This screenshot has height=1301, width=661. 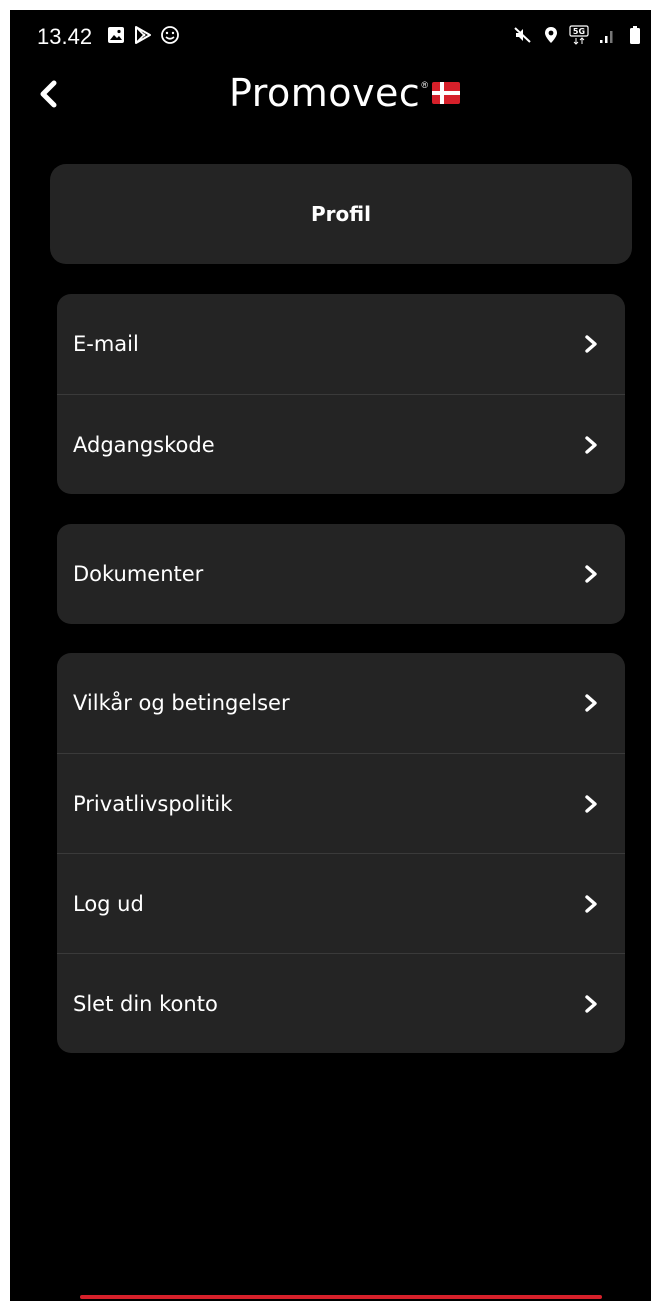 I want to click on status-right-icons: 5G, so click(x=579, y=35).